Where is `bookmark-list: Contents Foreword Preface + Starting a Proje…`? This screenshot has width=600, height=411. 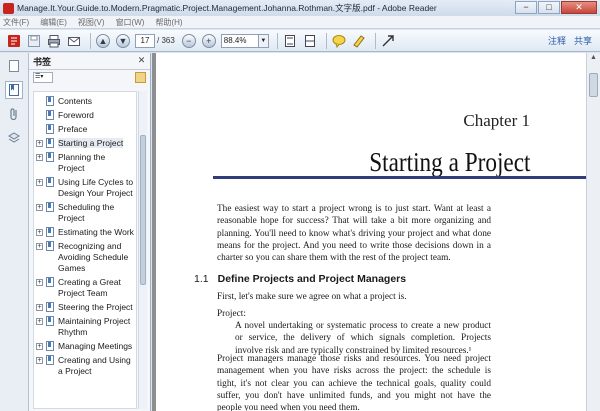
bookmark-list: Contents Foreword Preface + Starting a Proje… is located at coordinates (85, 250).